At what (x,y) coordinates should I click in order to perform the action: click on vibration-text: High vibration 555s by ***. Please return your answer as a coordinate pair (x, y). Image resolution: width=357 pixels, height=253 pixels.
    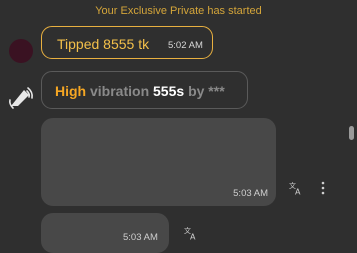
    Looking at the image, I should click on (140, 91).